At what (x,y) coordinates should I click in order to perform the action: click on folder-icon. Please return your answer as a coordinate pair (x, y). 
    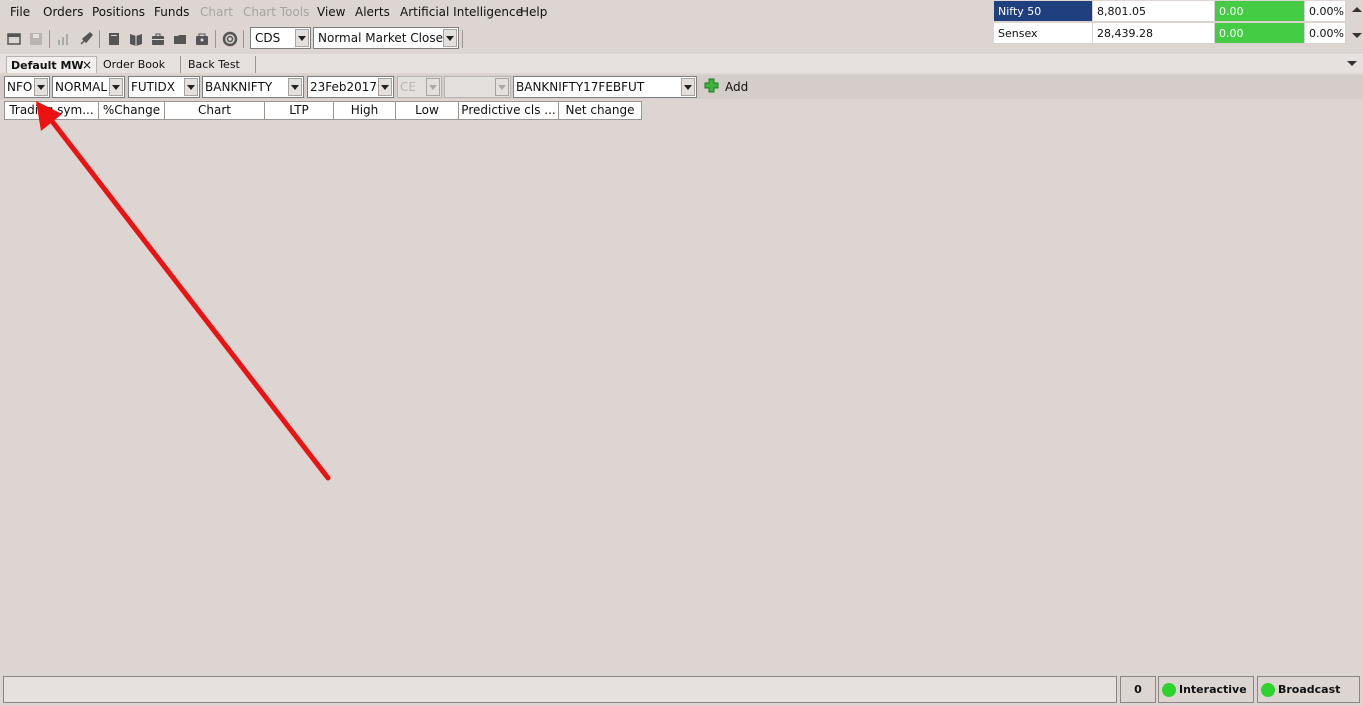
    Looking at the image, I should click on (180, 39).